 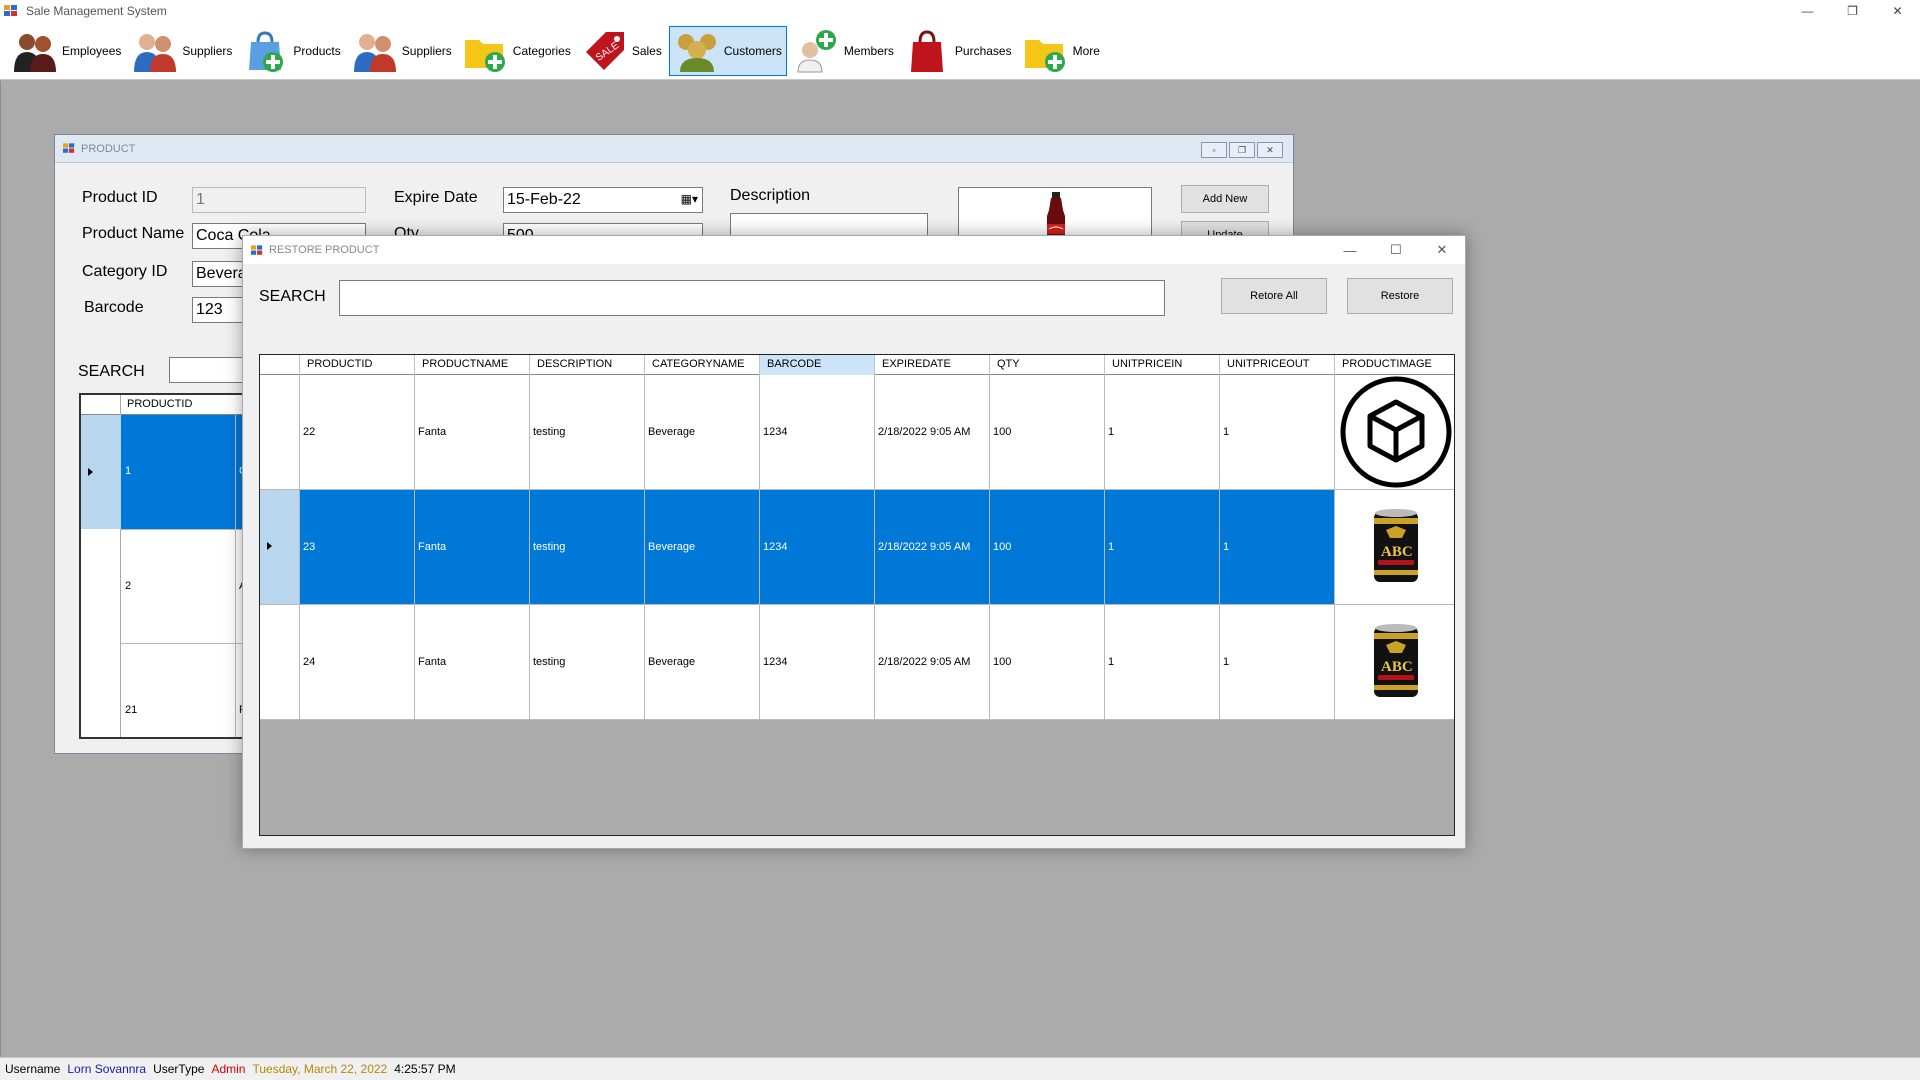 I want to click on toolbar-sales: SALE Sales, so click(x=622, y=51).